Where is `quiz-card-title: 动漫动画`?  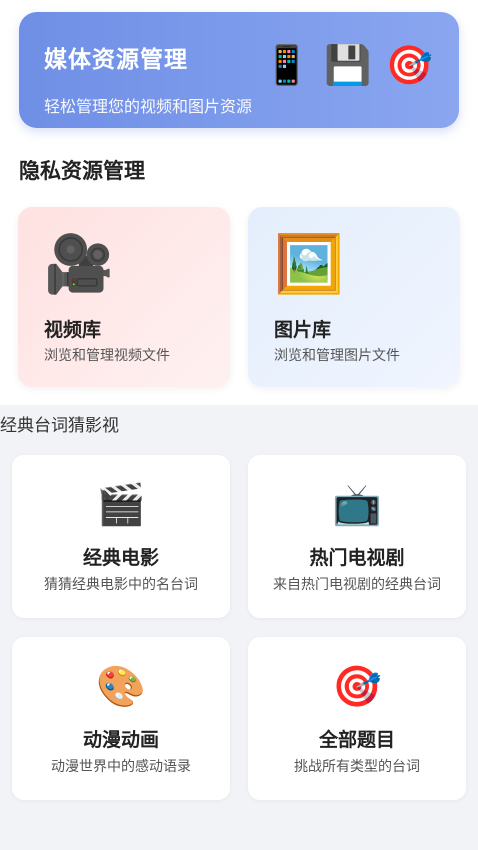
quiz-card-title: 动漫动画 is located at coordinates (120, 740).